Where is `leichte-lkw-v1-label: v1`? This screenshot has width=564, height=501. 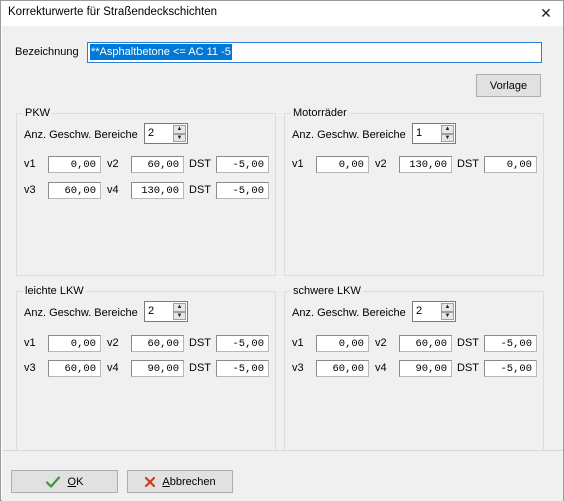
leichte-lkw-v1-label: v1 is located at coordinates (30, 343).